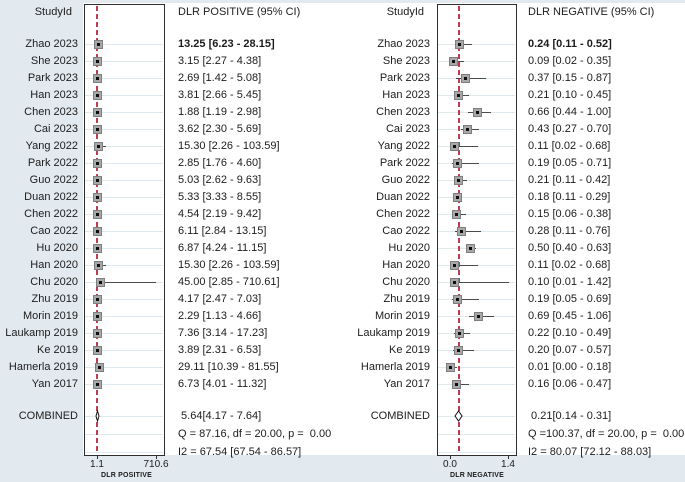 The height and width of the screenshot is (482, 685). What do you see at coordinates (406, 231) in the screenshot?
I see `right-study-label: Cao 2022` at bounding box center [406, 231].